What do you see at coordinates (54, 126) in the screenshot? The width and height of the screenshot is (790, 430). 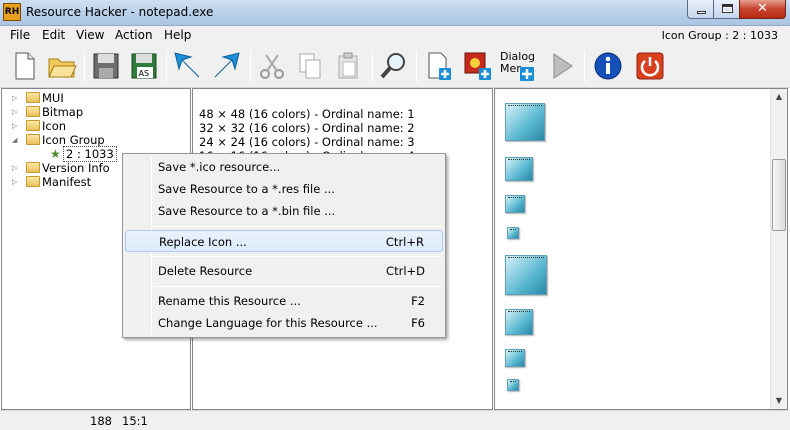 I see `tree-item-label: Icon` at bounding box center [54, 126].